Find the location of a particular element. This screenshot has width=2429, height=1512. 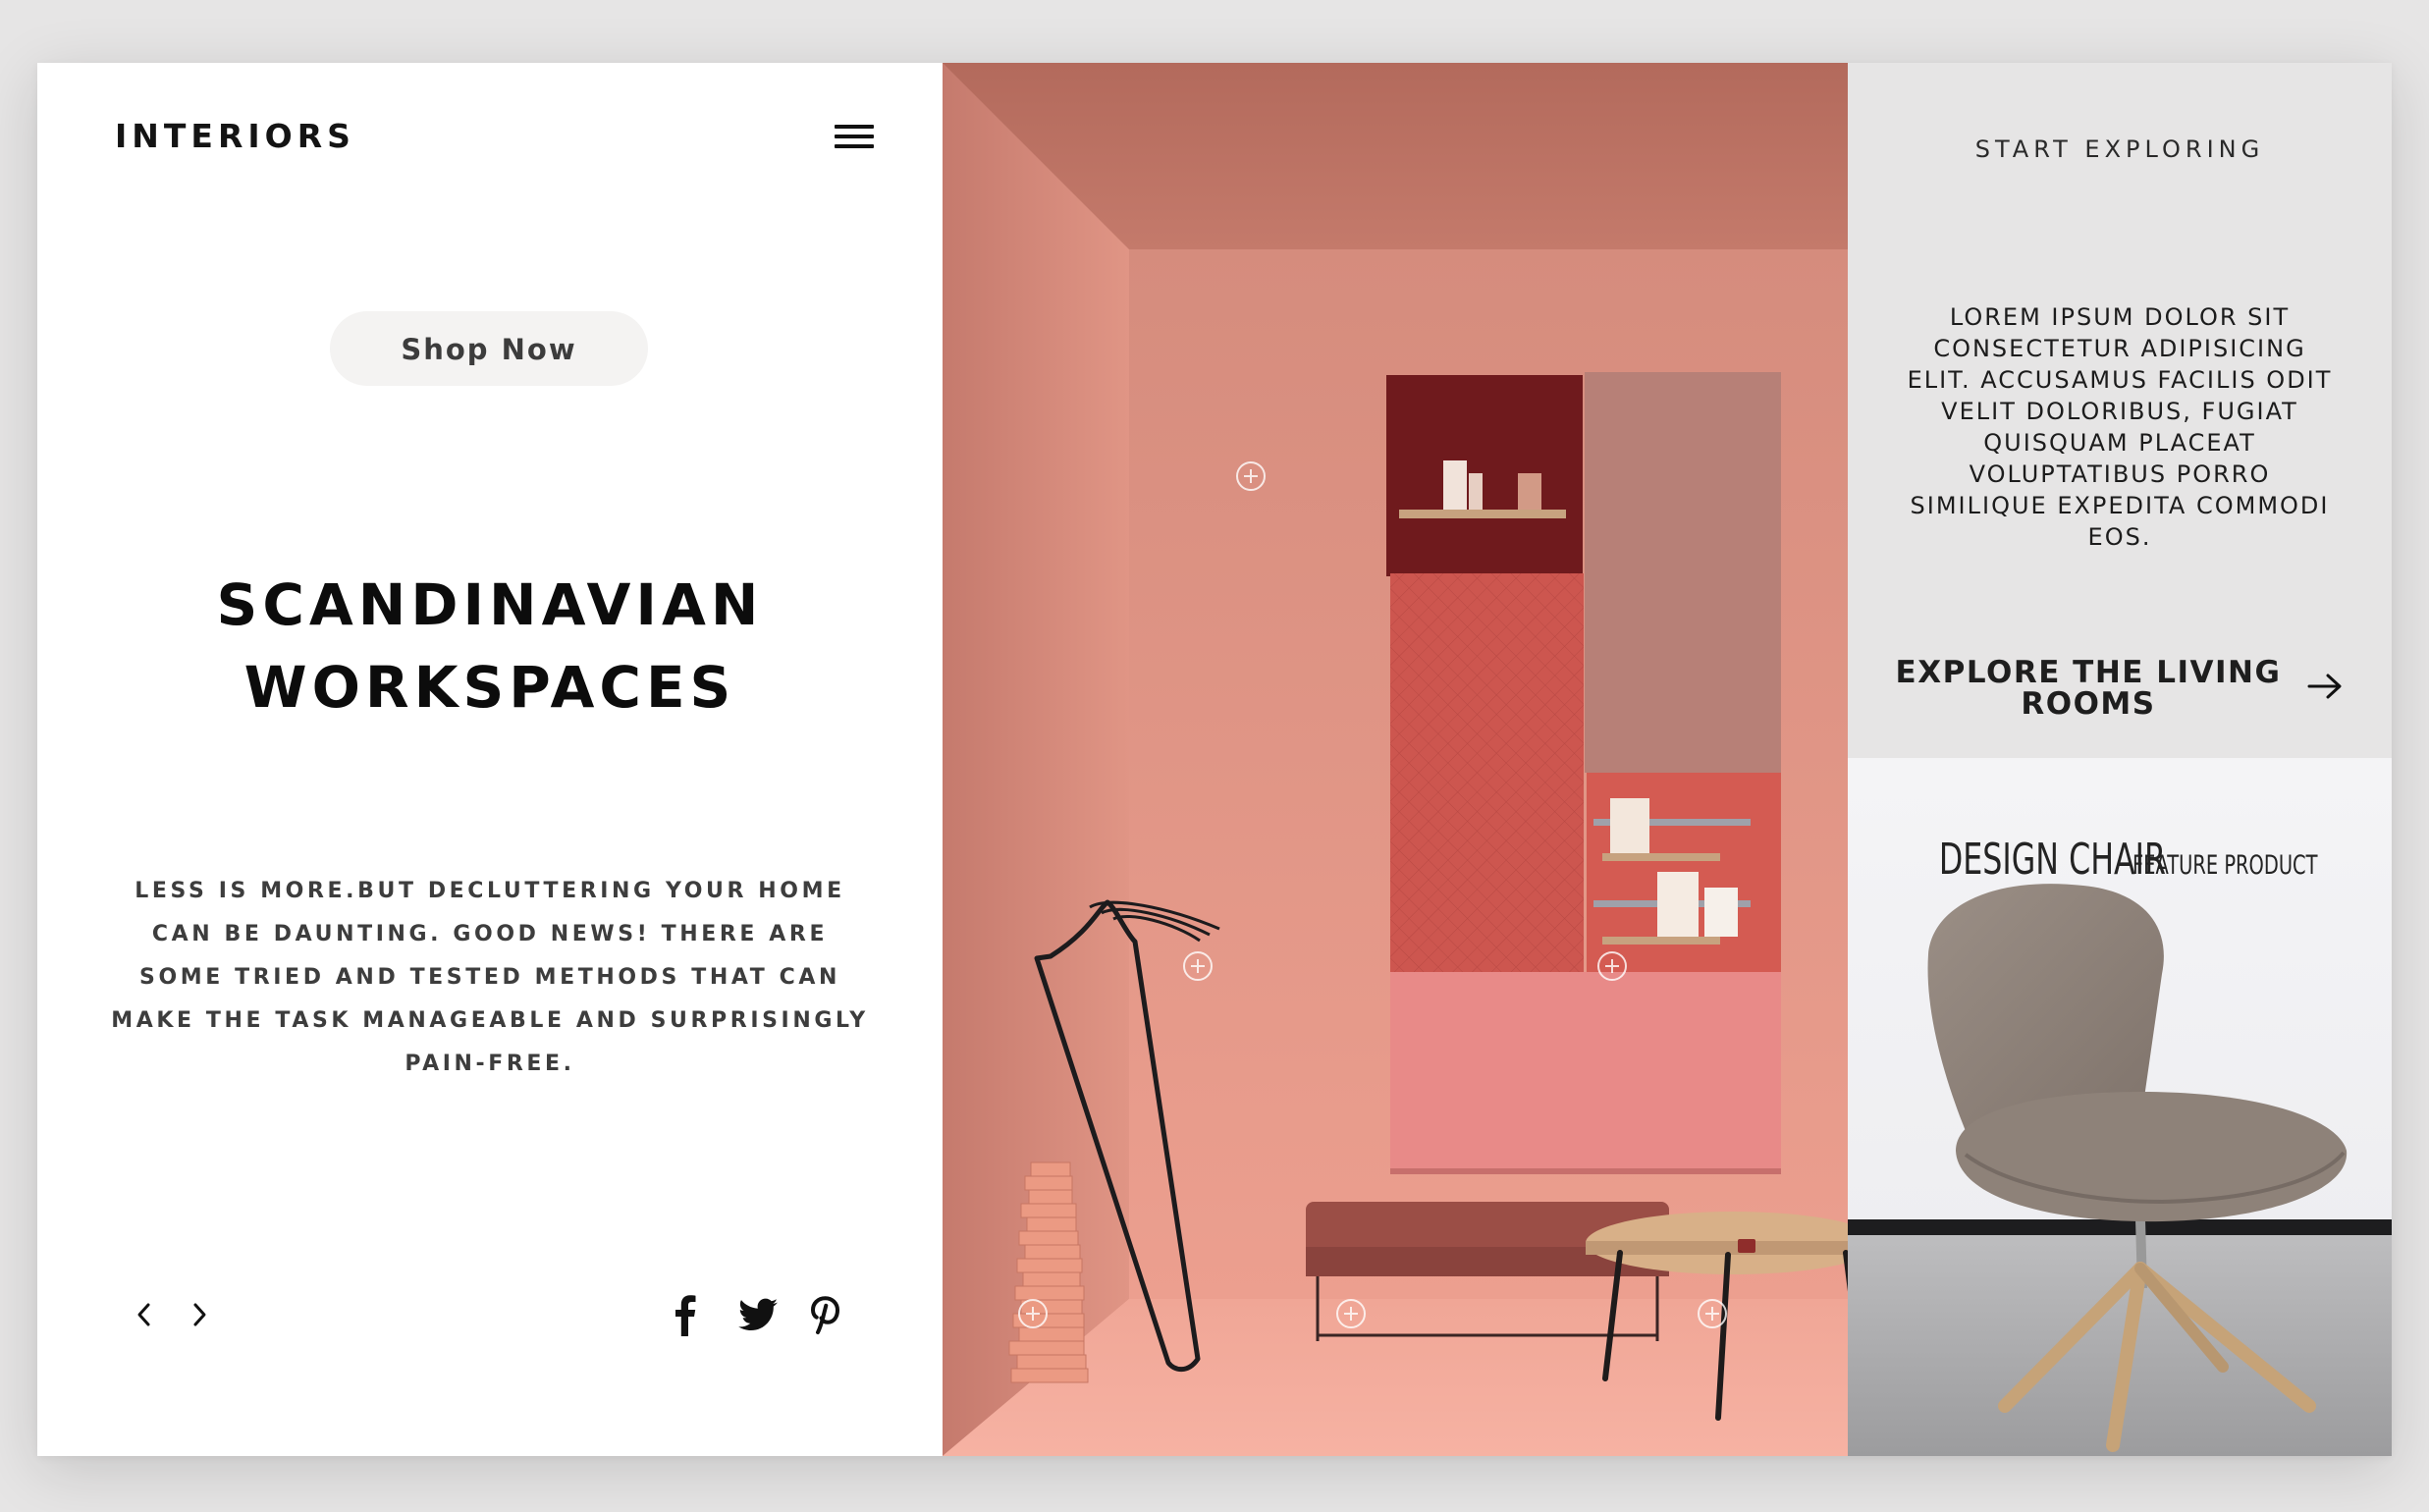

arrow-right-icon is located at coordinates (2324, 687).